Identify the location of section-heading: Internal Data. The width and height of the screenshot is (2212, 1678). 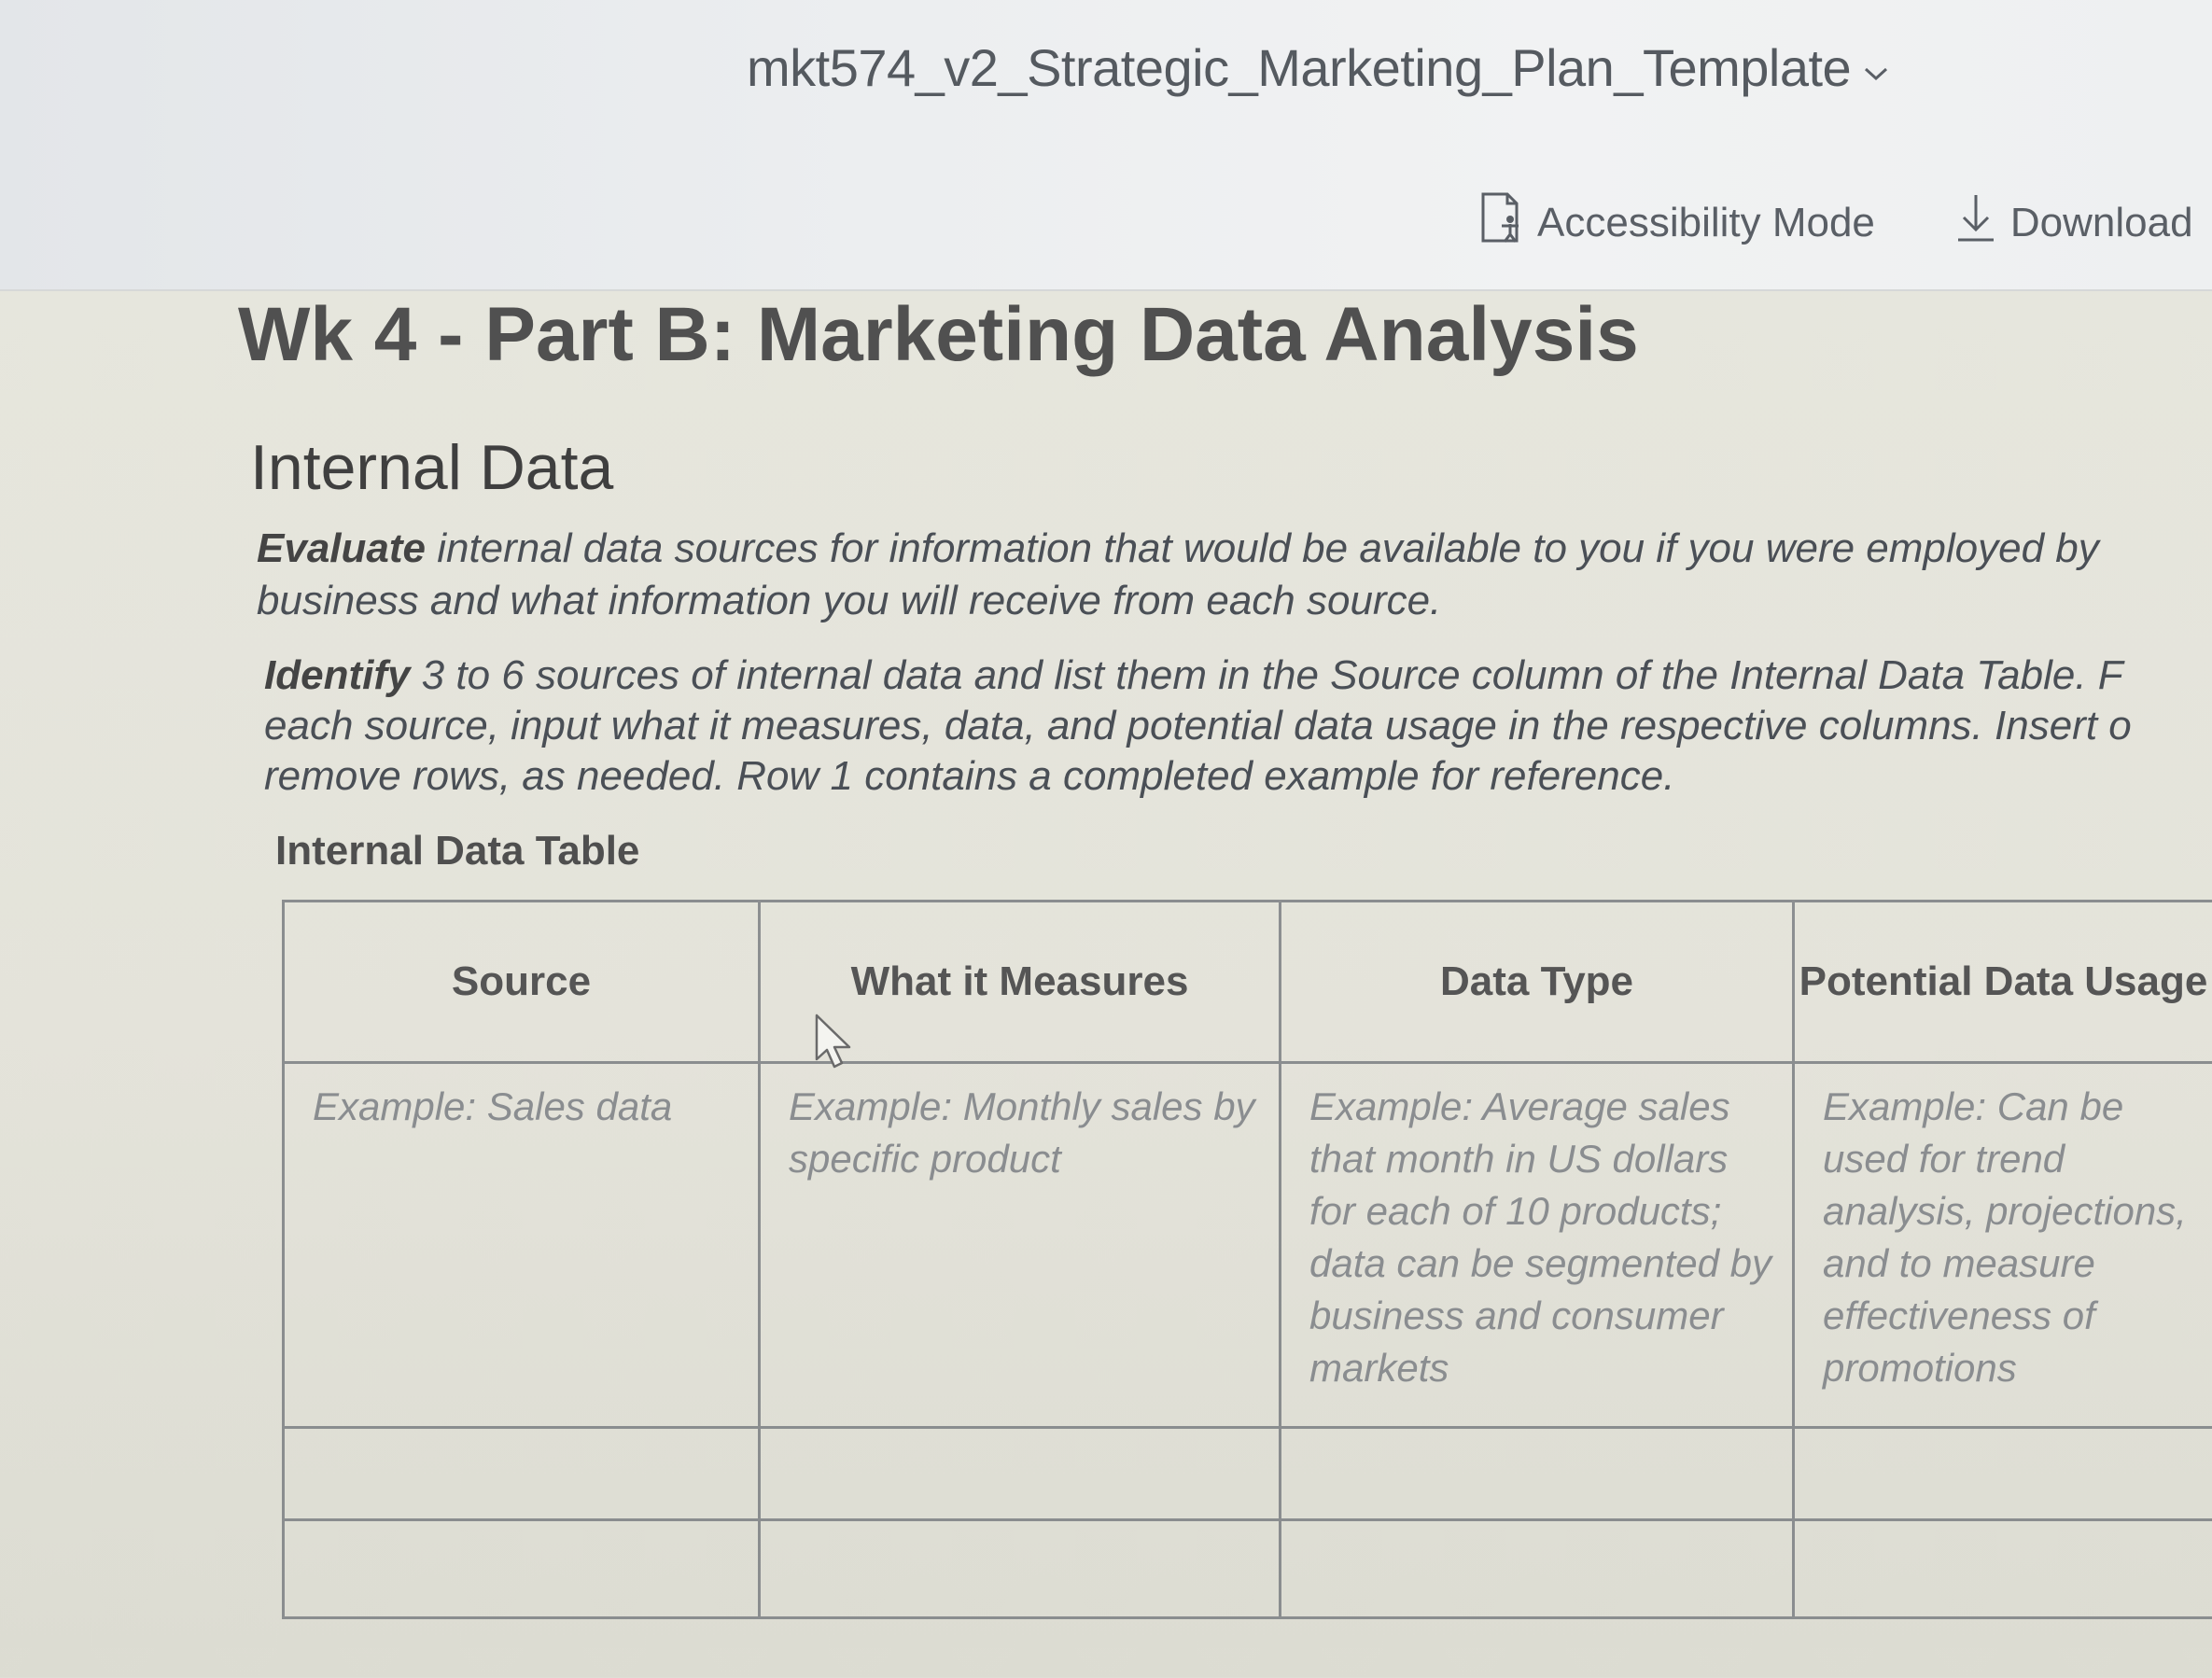
(432, 467).